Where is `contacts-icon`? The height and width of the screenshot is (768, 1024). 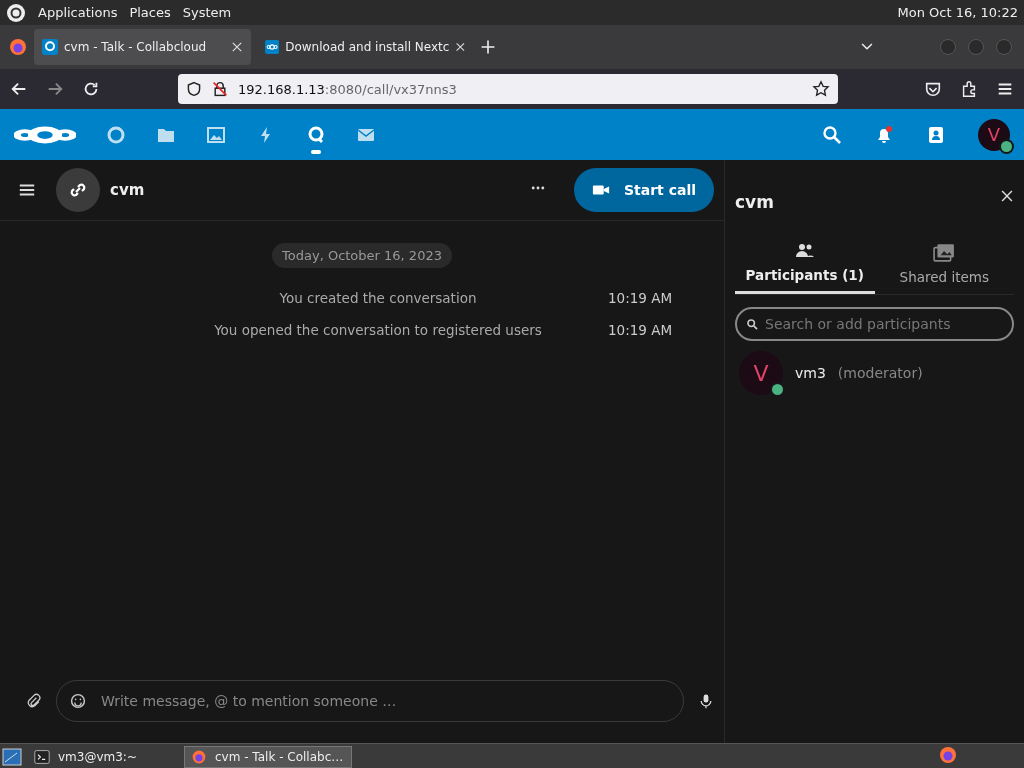 contacts-icon is located at coordinates (936, 134).